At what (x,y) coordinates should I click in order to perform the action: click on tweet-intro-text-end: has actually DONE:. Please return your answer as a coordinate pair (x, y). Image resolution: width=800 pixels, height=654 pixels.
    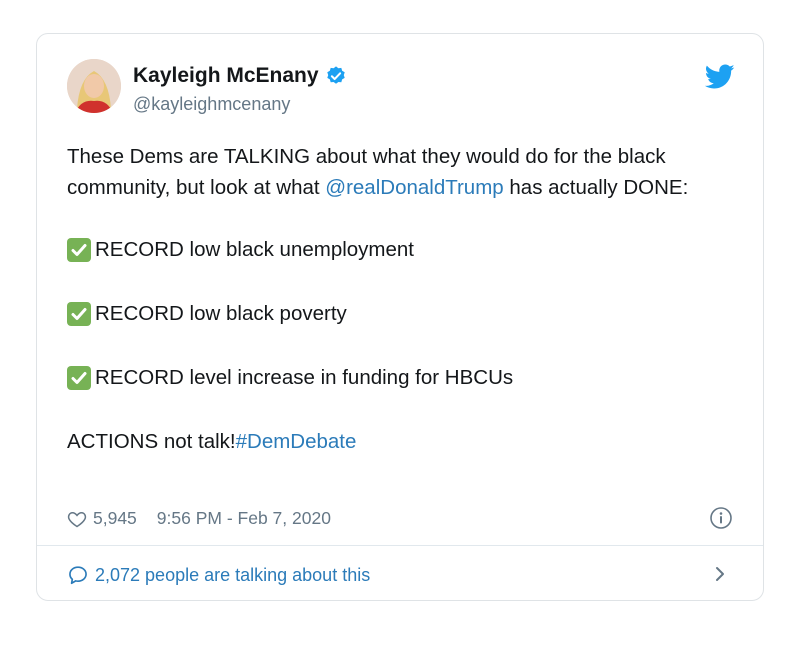
    Looking at the image, I should click on (596, 187).